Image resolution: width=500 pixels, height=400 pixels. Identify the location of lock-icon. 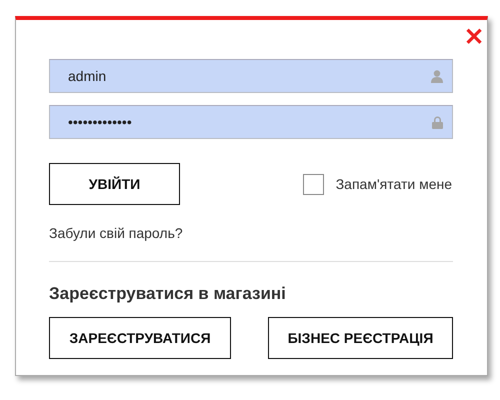
(437, 122).